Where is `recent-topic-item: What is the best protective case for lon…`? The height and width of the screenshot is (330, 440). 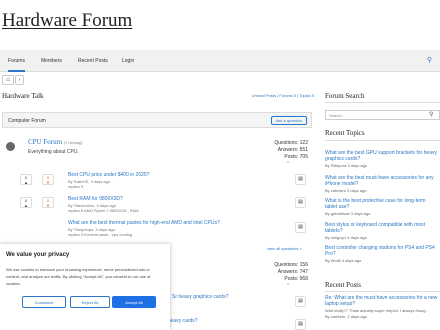 recent-topic-item: What is the best protective case for lon… is located at coordinates (381, 207).